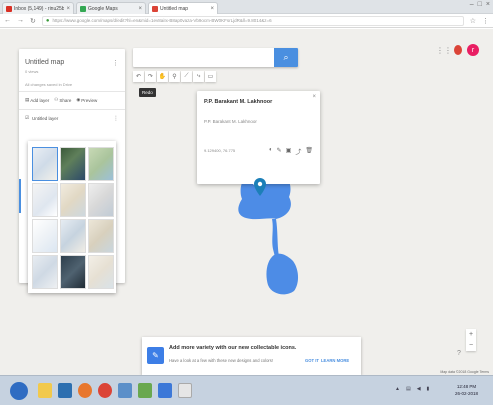  Describe the element at coordinates (162, 76) in the screenshot. I see `hand-icon: ✋` at that location.